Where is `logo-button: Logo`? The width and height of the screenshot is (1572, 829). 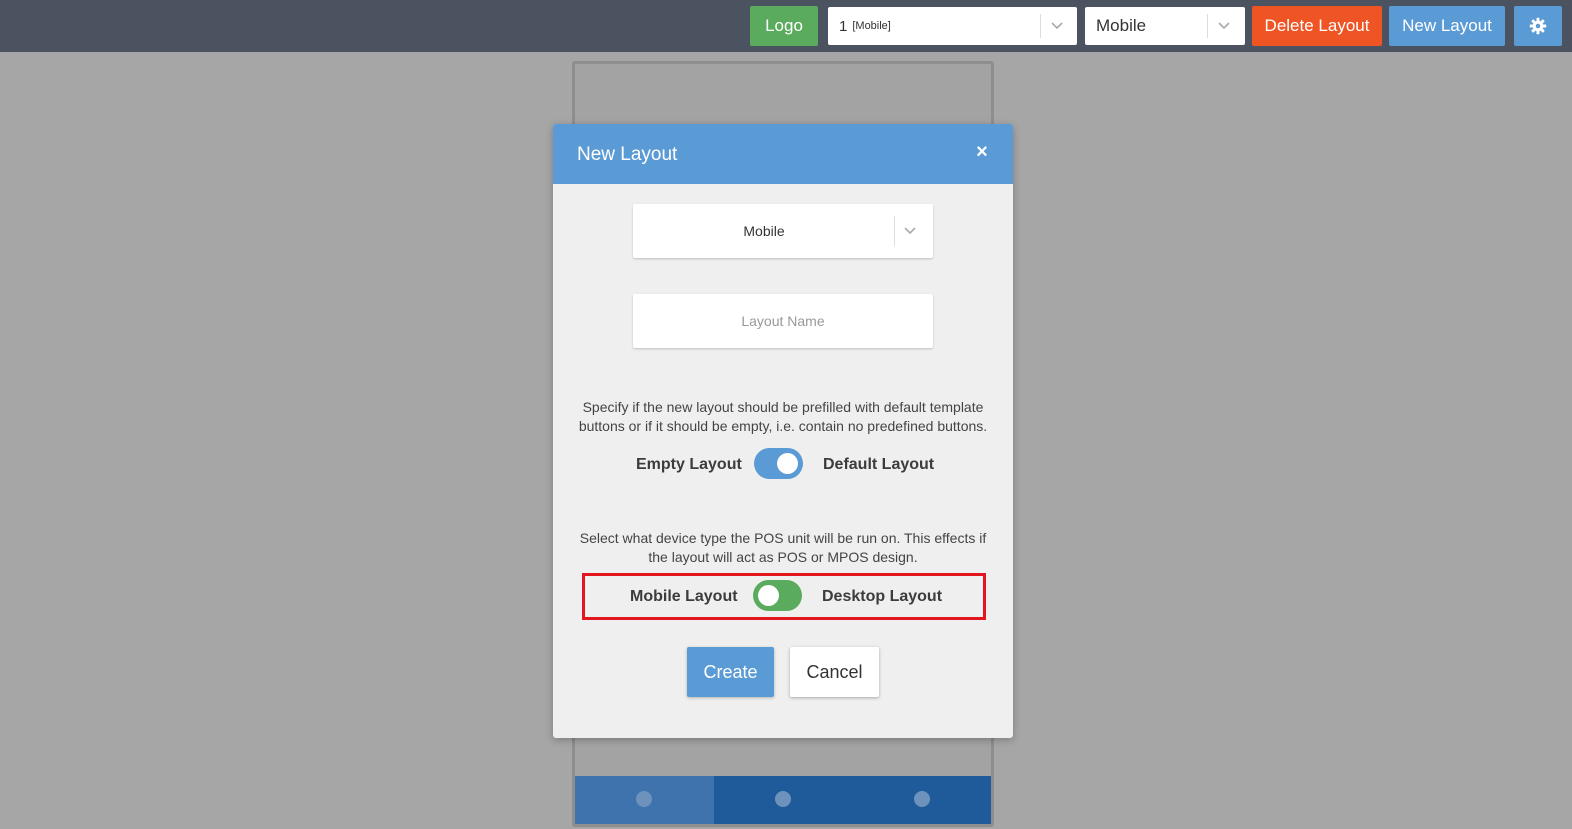 logo-button: Logo is located at coordinates (784, 26).